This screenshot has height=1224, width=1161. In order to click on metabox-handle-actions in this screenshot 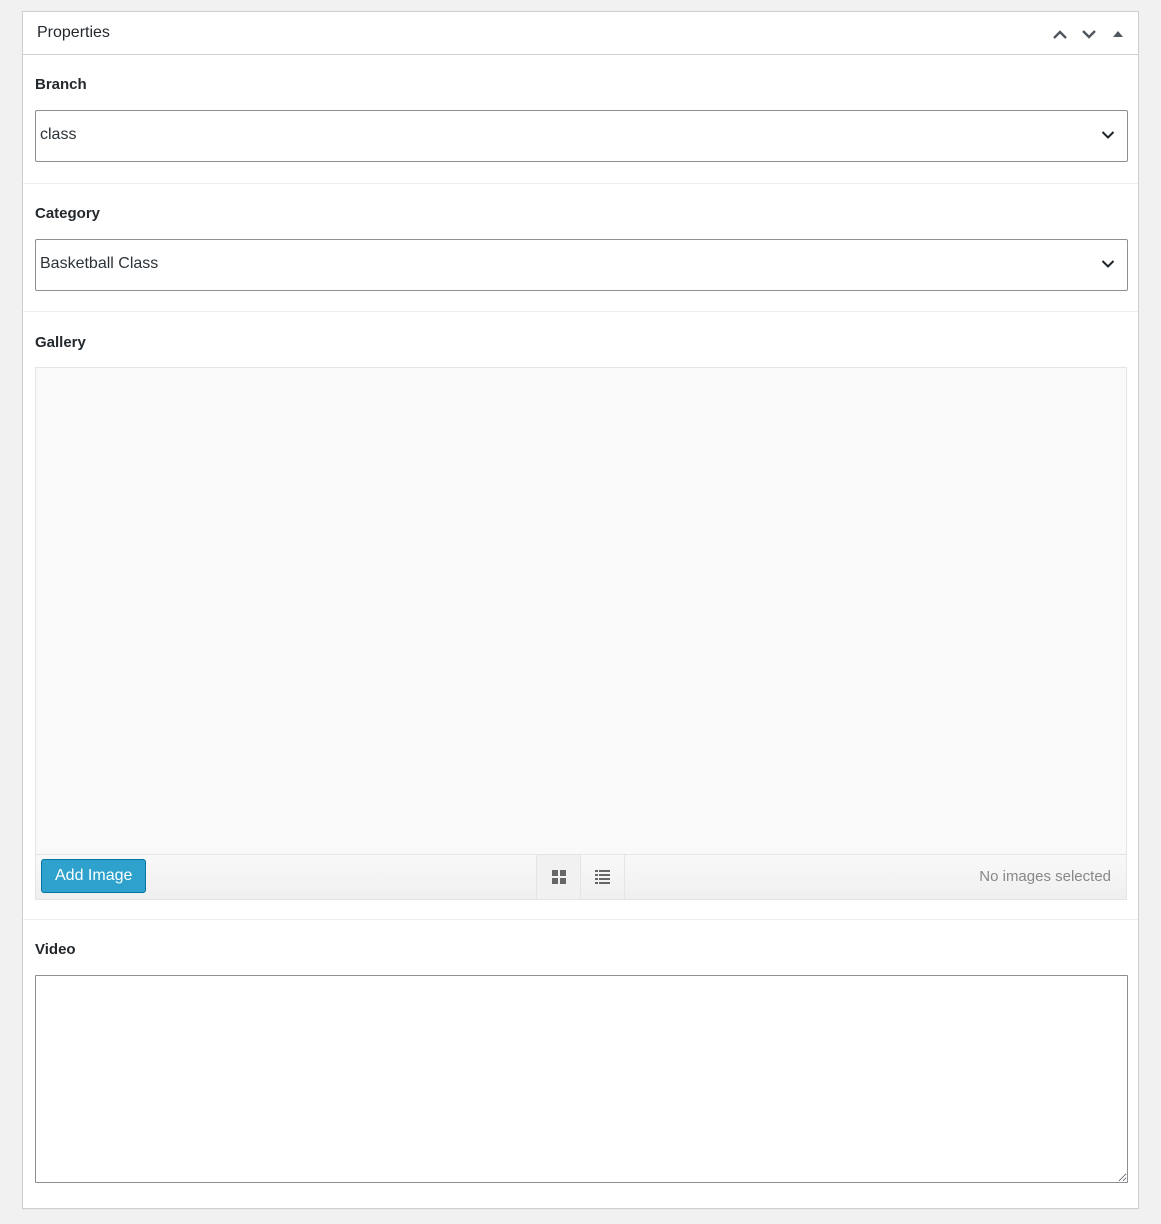, I will do `click(1088, 34)`.